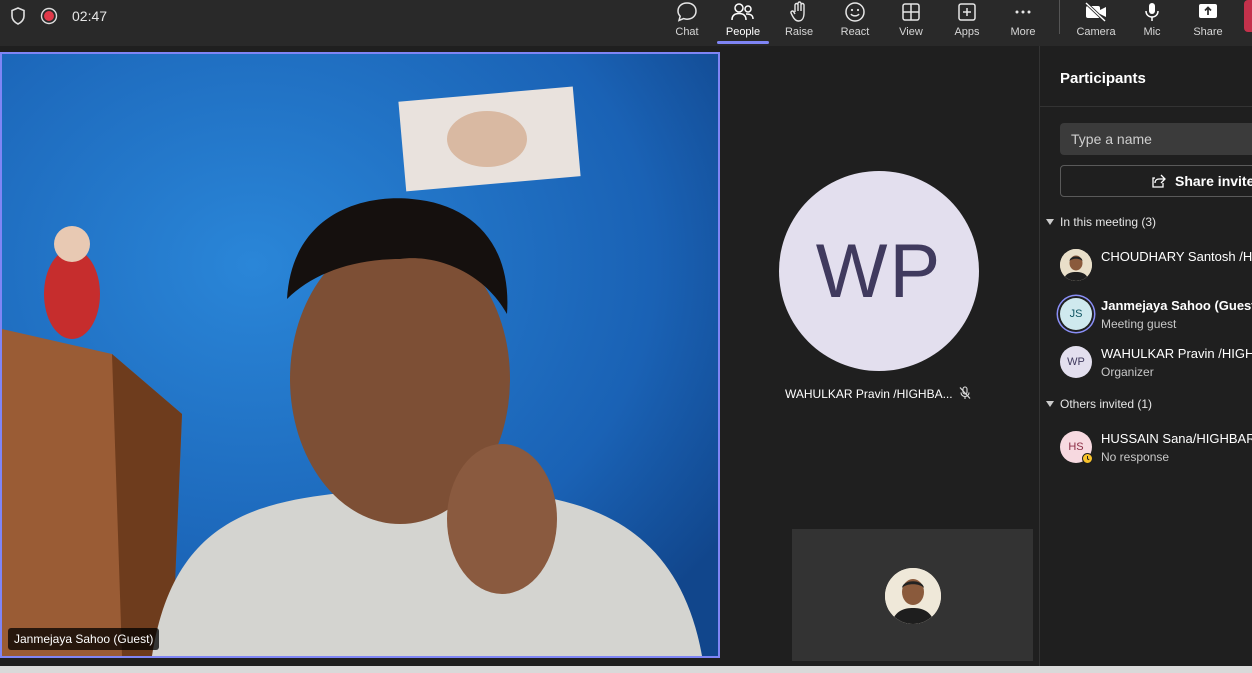  I want to click on participant-row: CHOUDHARY Santosh /H, so click(1156, 265).